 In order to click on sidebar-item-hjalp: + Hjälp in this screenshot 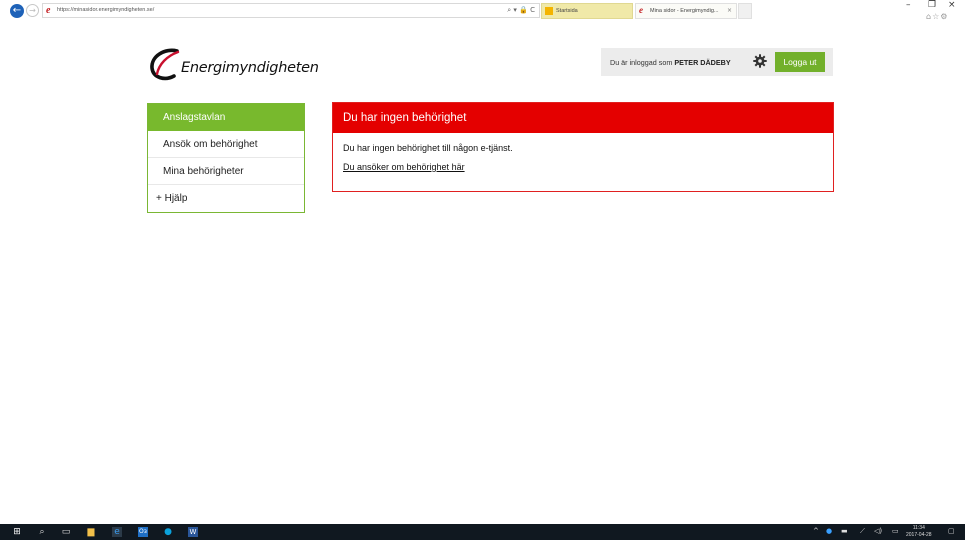, I will do `click(226, 198)`.